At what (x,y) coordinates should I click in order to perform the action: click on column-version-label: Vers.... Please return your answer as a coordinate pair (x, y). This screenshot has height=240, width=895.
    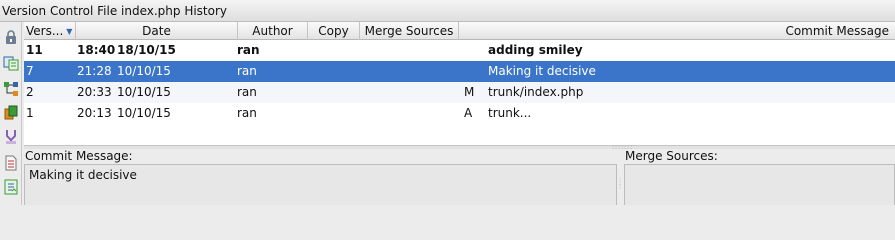
    Looking at the image, I should click on (45, 31).